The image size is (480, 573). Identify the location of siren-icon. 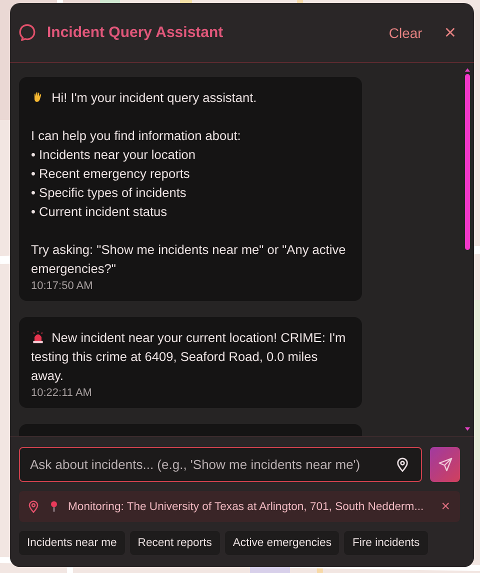
(38, 337).